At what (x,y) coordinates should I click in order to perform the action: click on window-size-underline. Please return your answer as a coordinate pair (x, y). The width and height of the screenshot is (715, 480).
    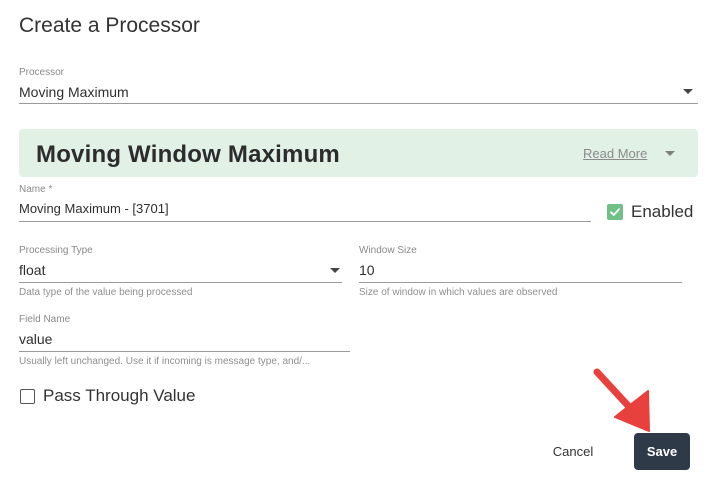
    Looking at the image, I should click on (520, 282).